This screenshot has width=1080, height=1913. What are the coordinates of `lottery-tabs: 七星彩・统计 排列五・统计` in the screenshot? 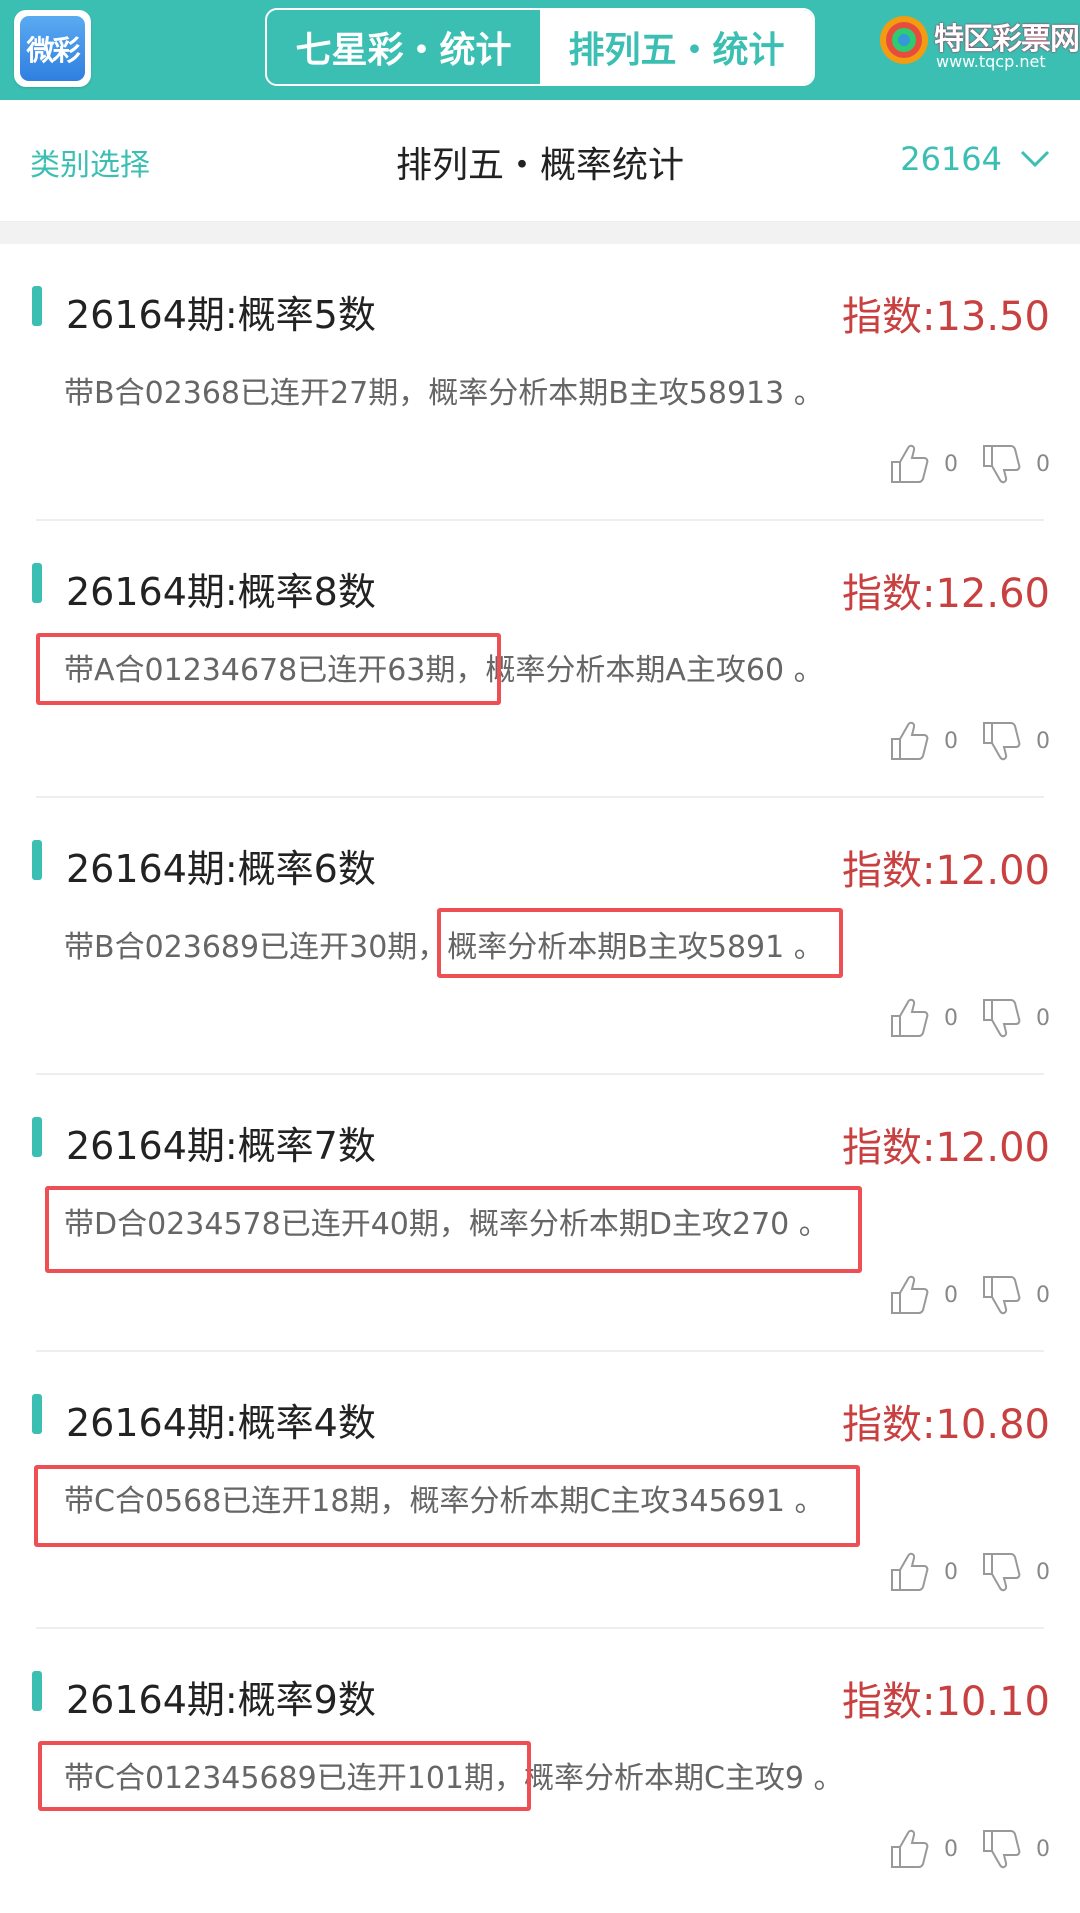 It's located at (540, 47).